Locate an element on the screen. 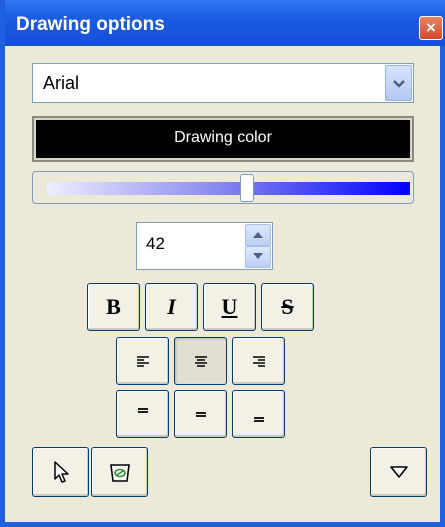  align-right-icon is located at coordinates (258, 361).